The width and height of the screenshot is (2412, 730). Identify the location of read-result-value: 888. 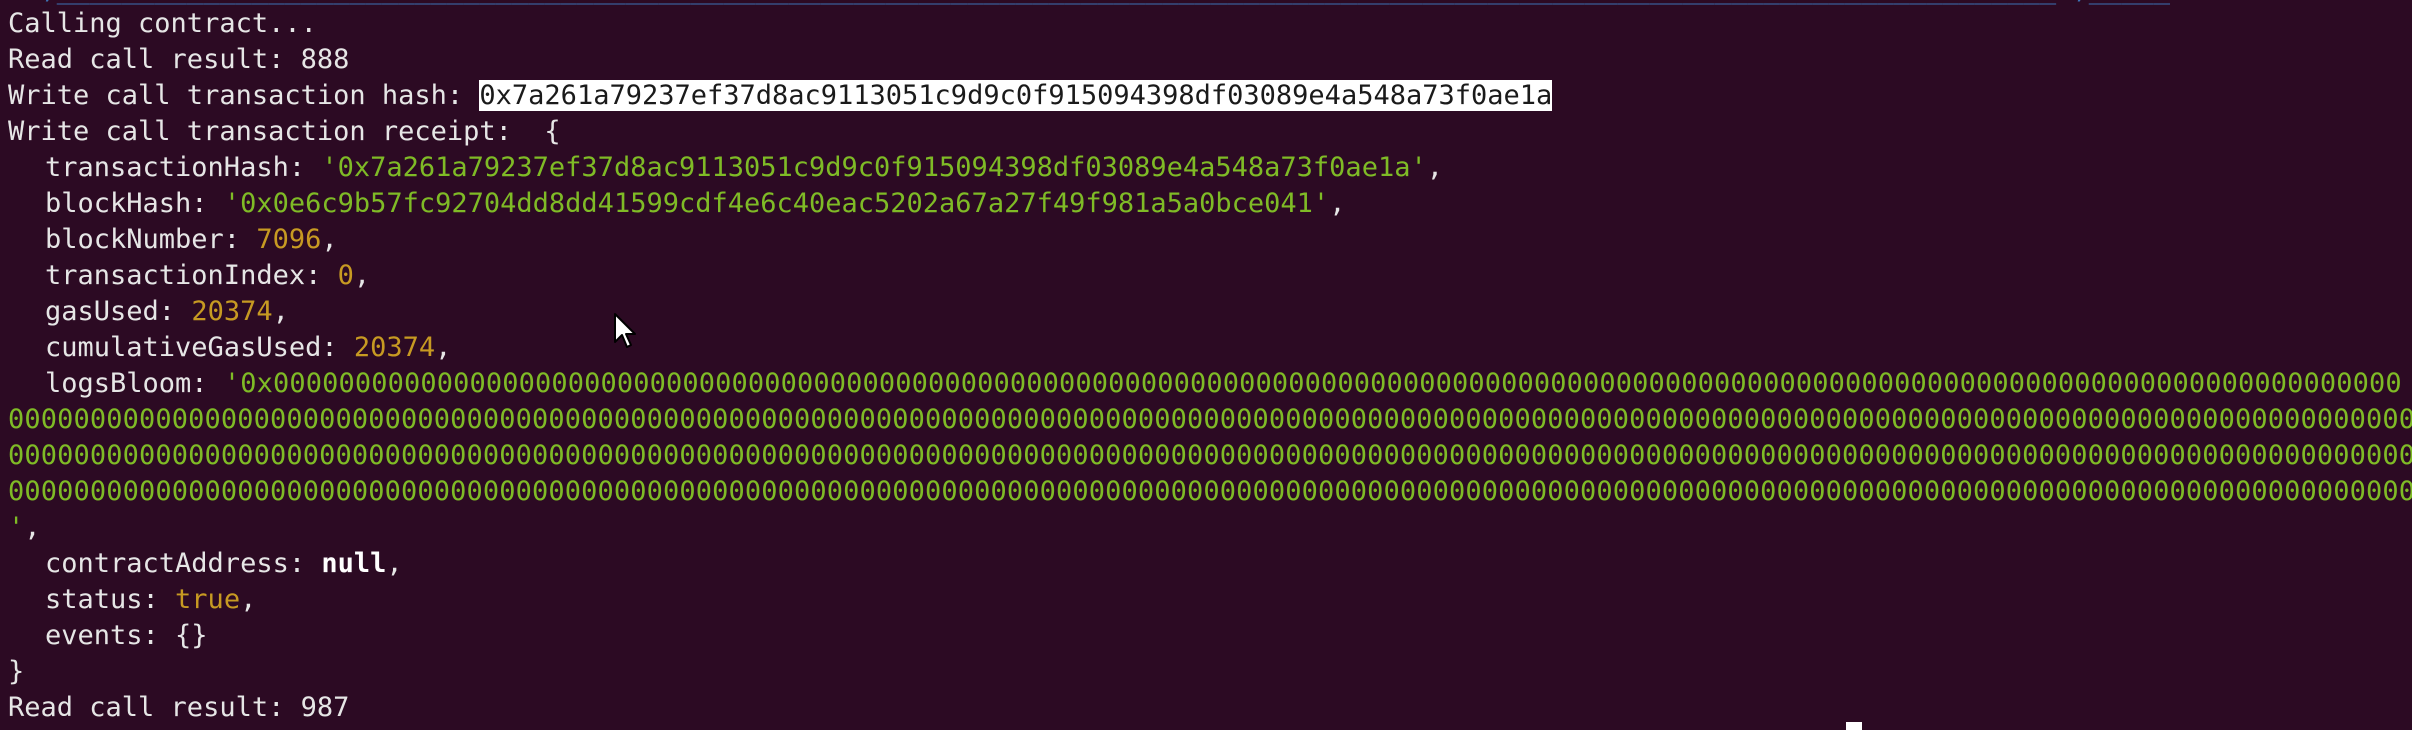
(325, 59).